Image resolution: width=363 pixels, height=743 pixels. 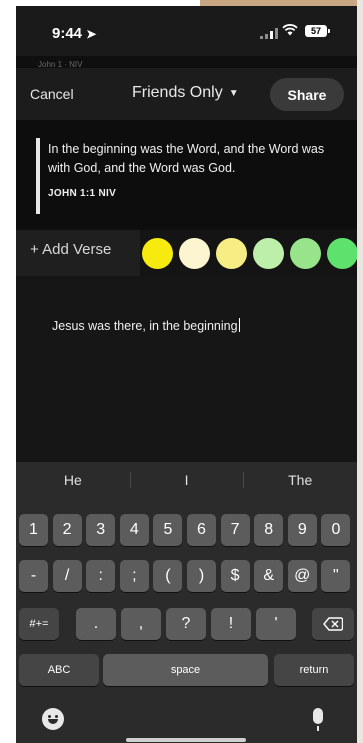 I want to click on share-button: Share, so click(x=307, y=94).